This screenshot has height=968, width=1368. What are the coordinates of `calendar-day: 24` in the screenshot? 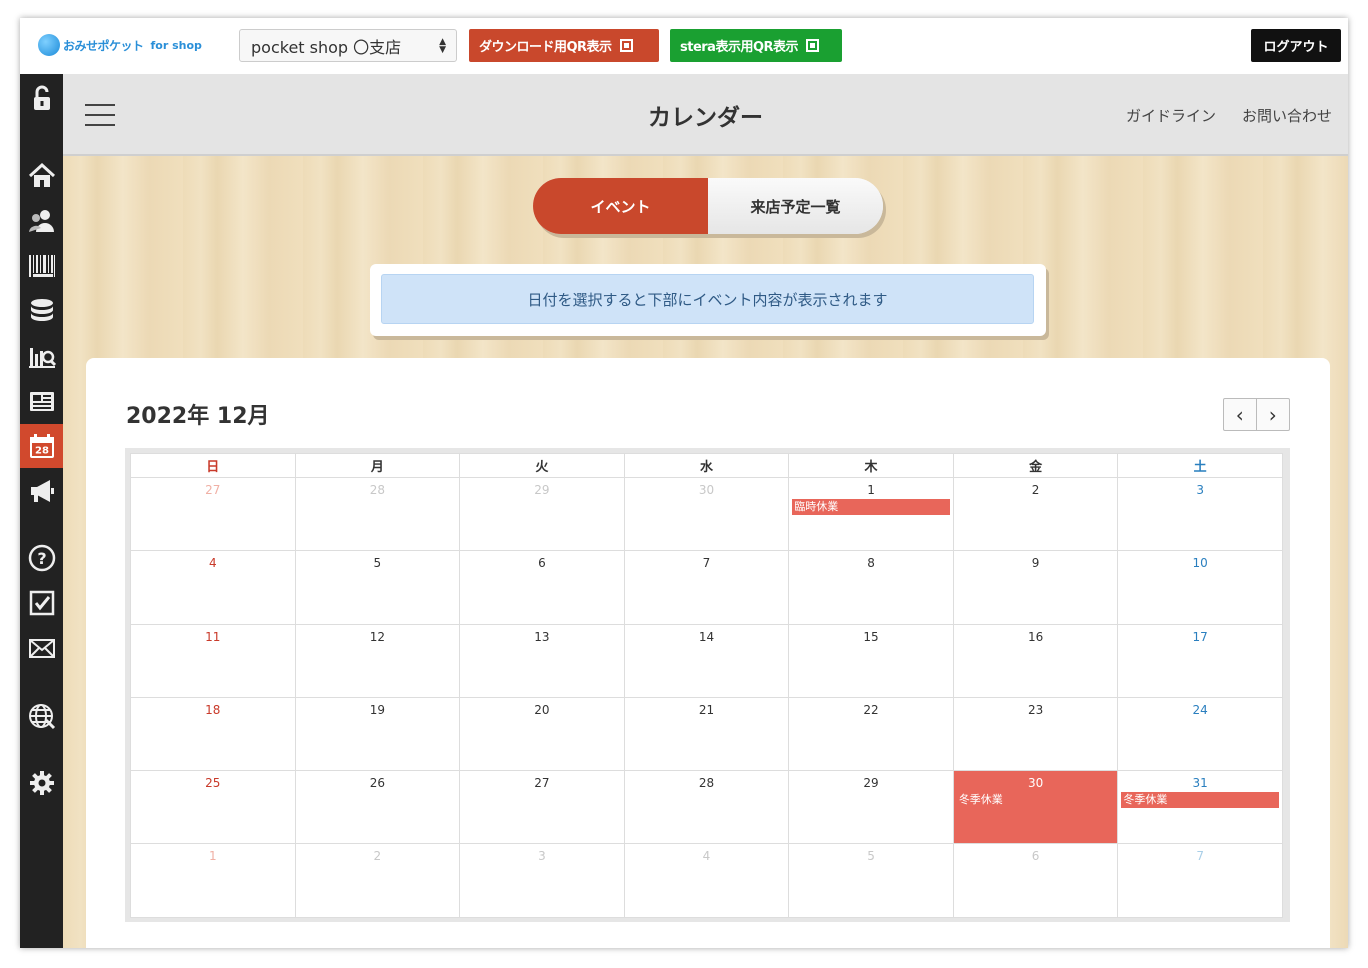 It's located at (1200, 734).